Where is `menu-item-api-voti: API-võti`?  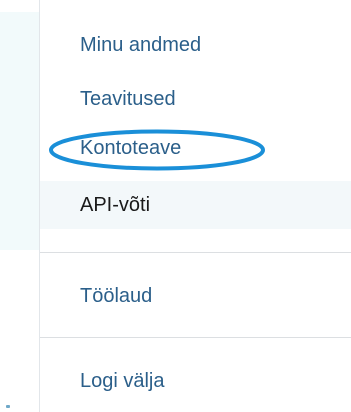 menu-item-api-voti: API-võti is located at coordinates (195, 205).